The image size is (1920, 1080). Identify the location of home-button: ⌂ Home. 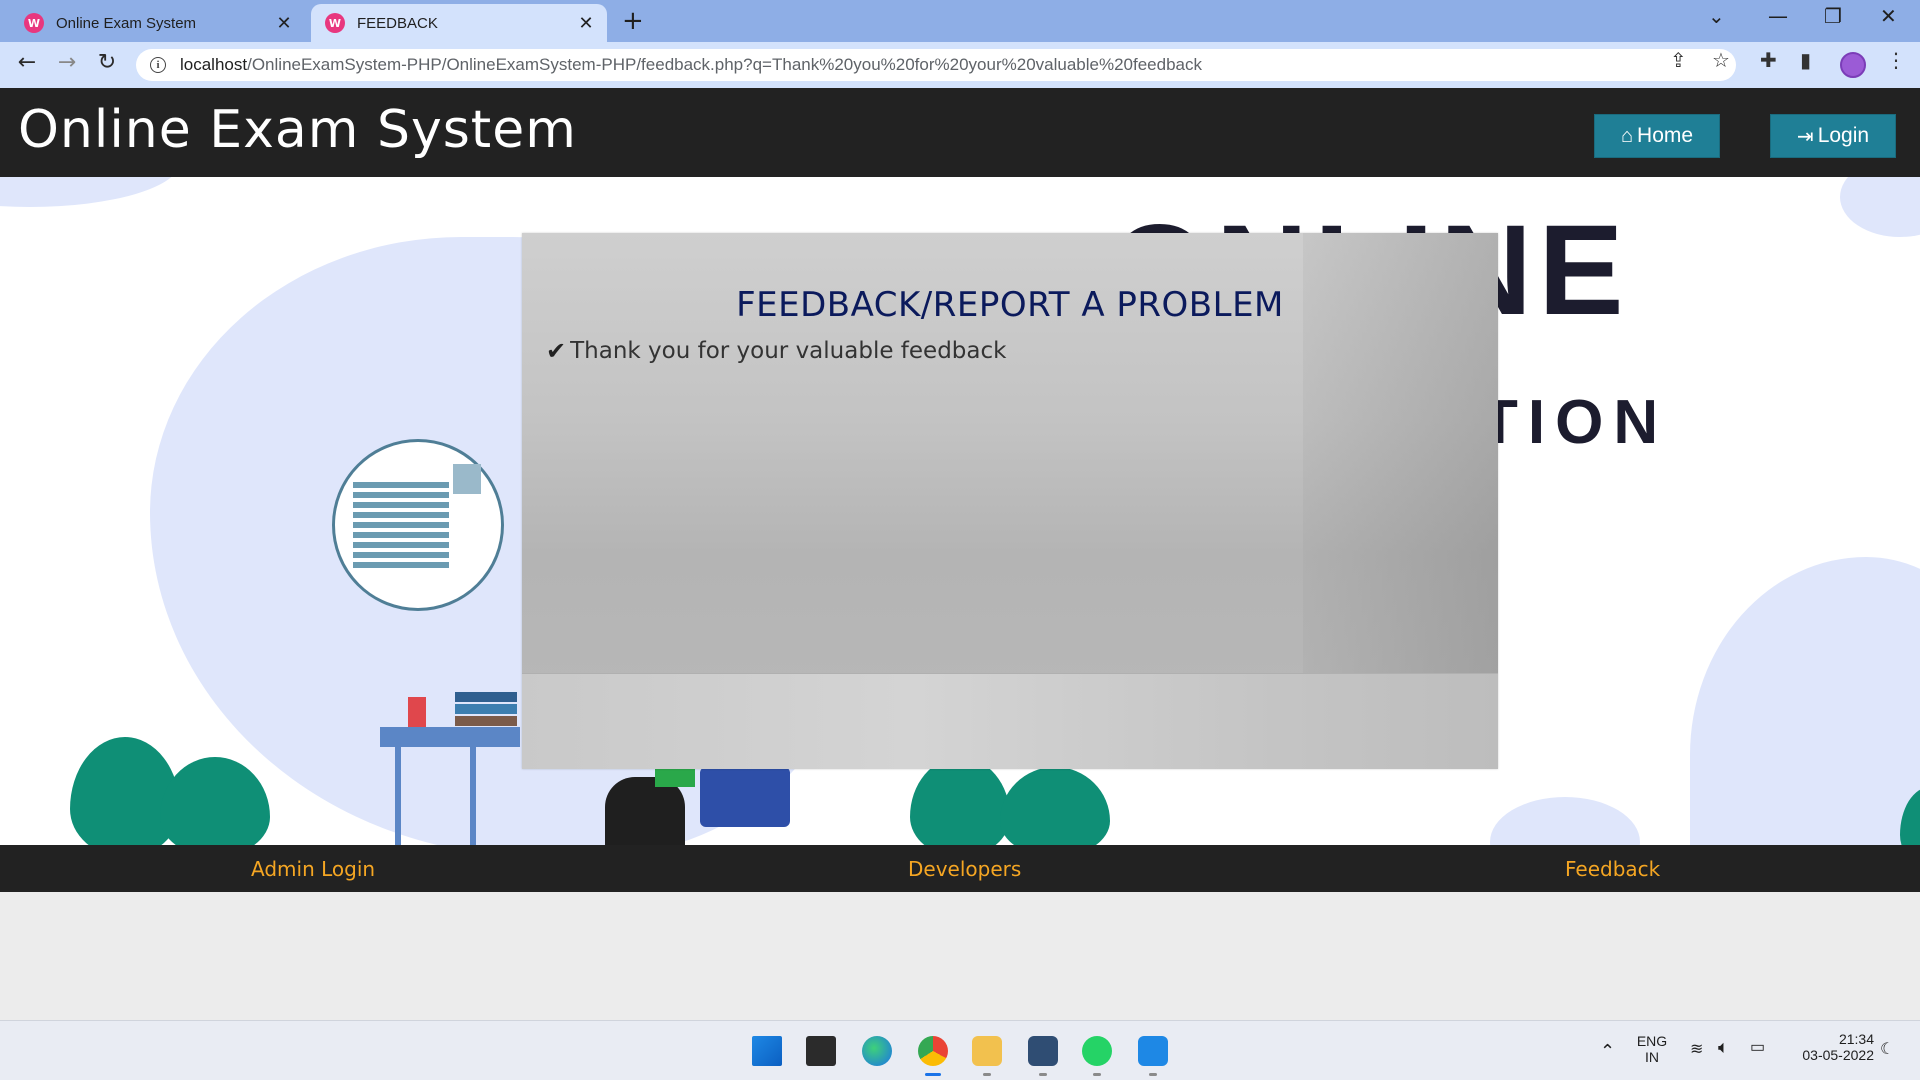
(1657, 136).